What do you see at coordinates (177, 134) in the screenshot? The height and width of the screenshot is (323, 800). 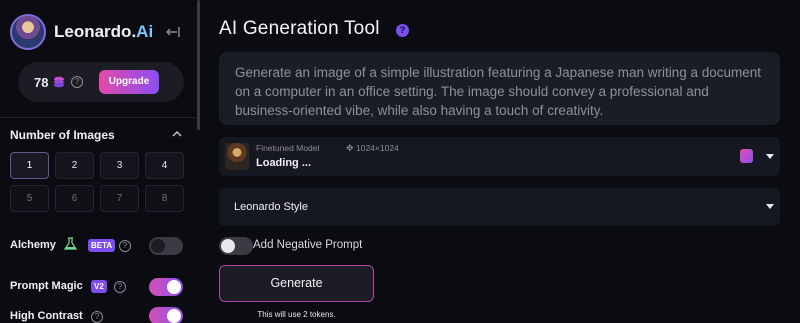 I see `chevron-up-icon` at bounding box center [177, 134].